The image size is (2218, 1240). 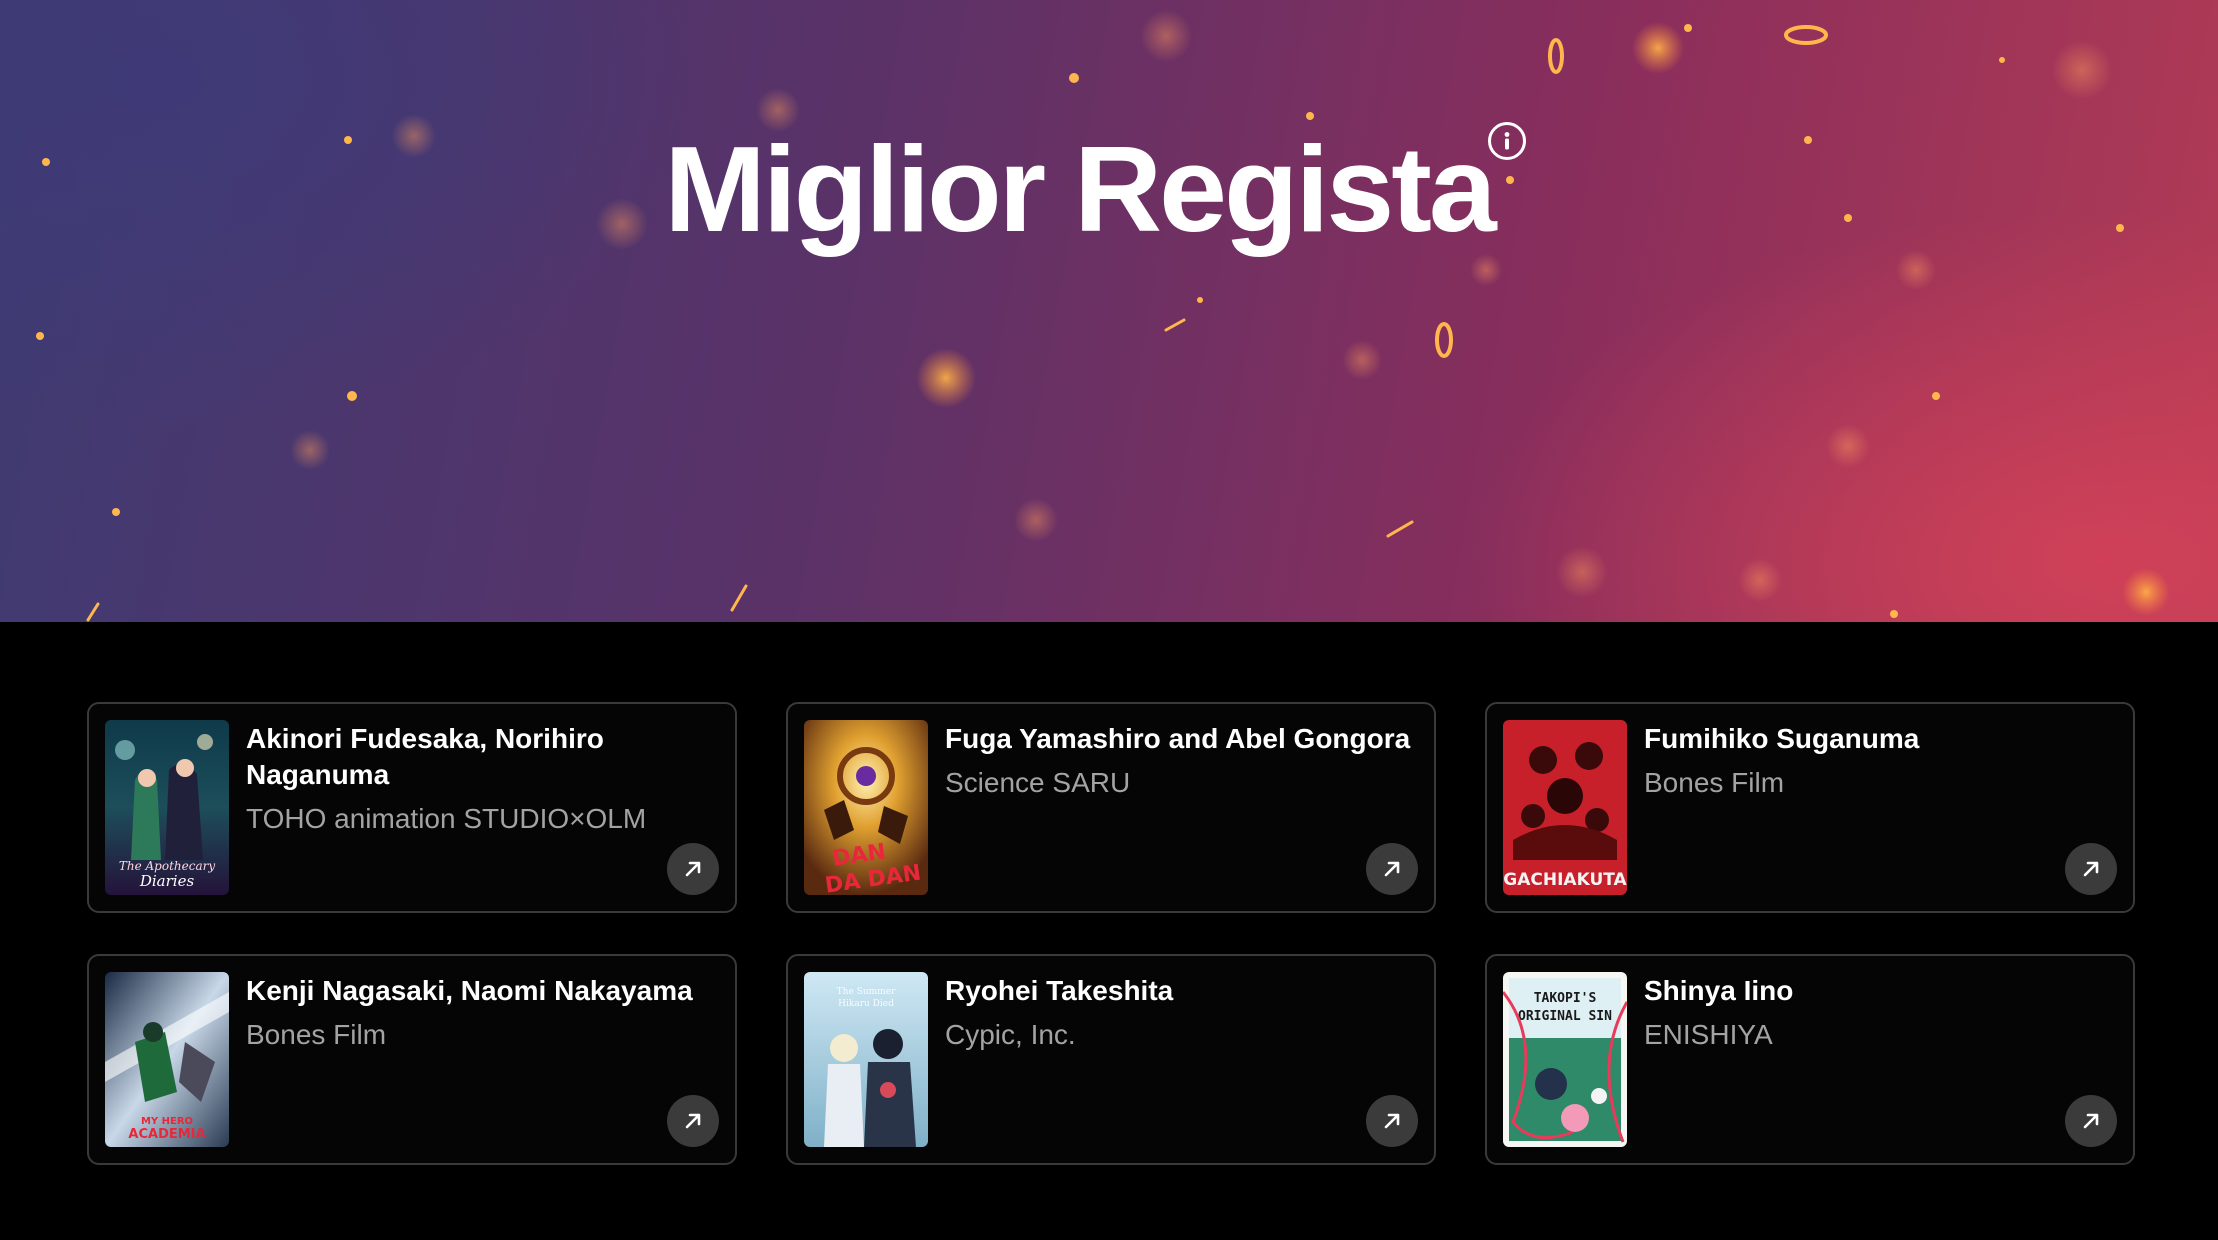 I want to click on nominee-poster: DAN DA DAN, so click(x=866, y=807).